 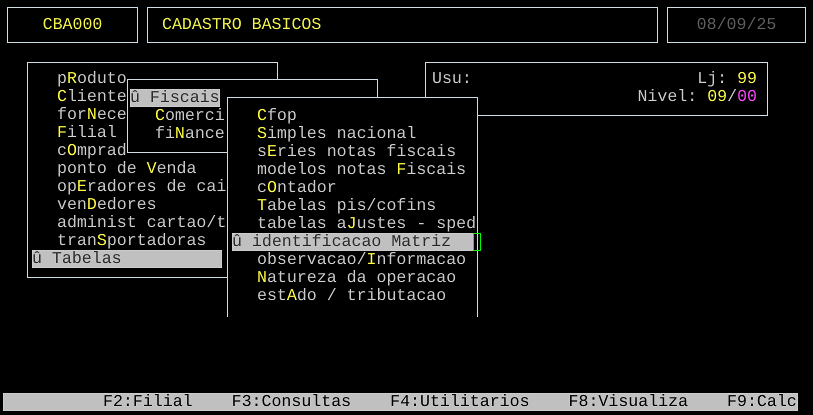 I want to click on date-text: 08/09/25, so click(x=736, y=25).